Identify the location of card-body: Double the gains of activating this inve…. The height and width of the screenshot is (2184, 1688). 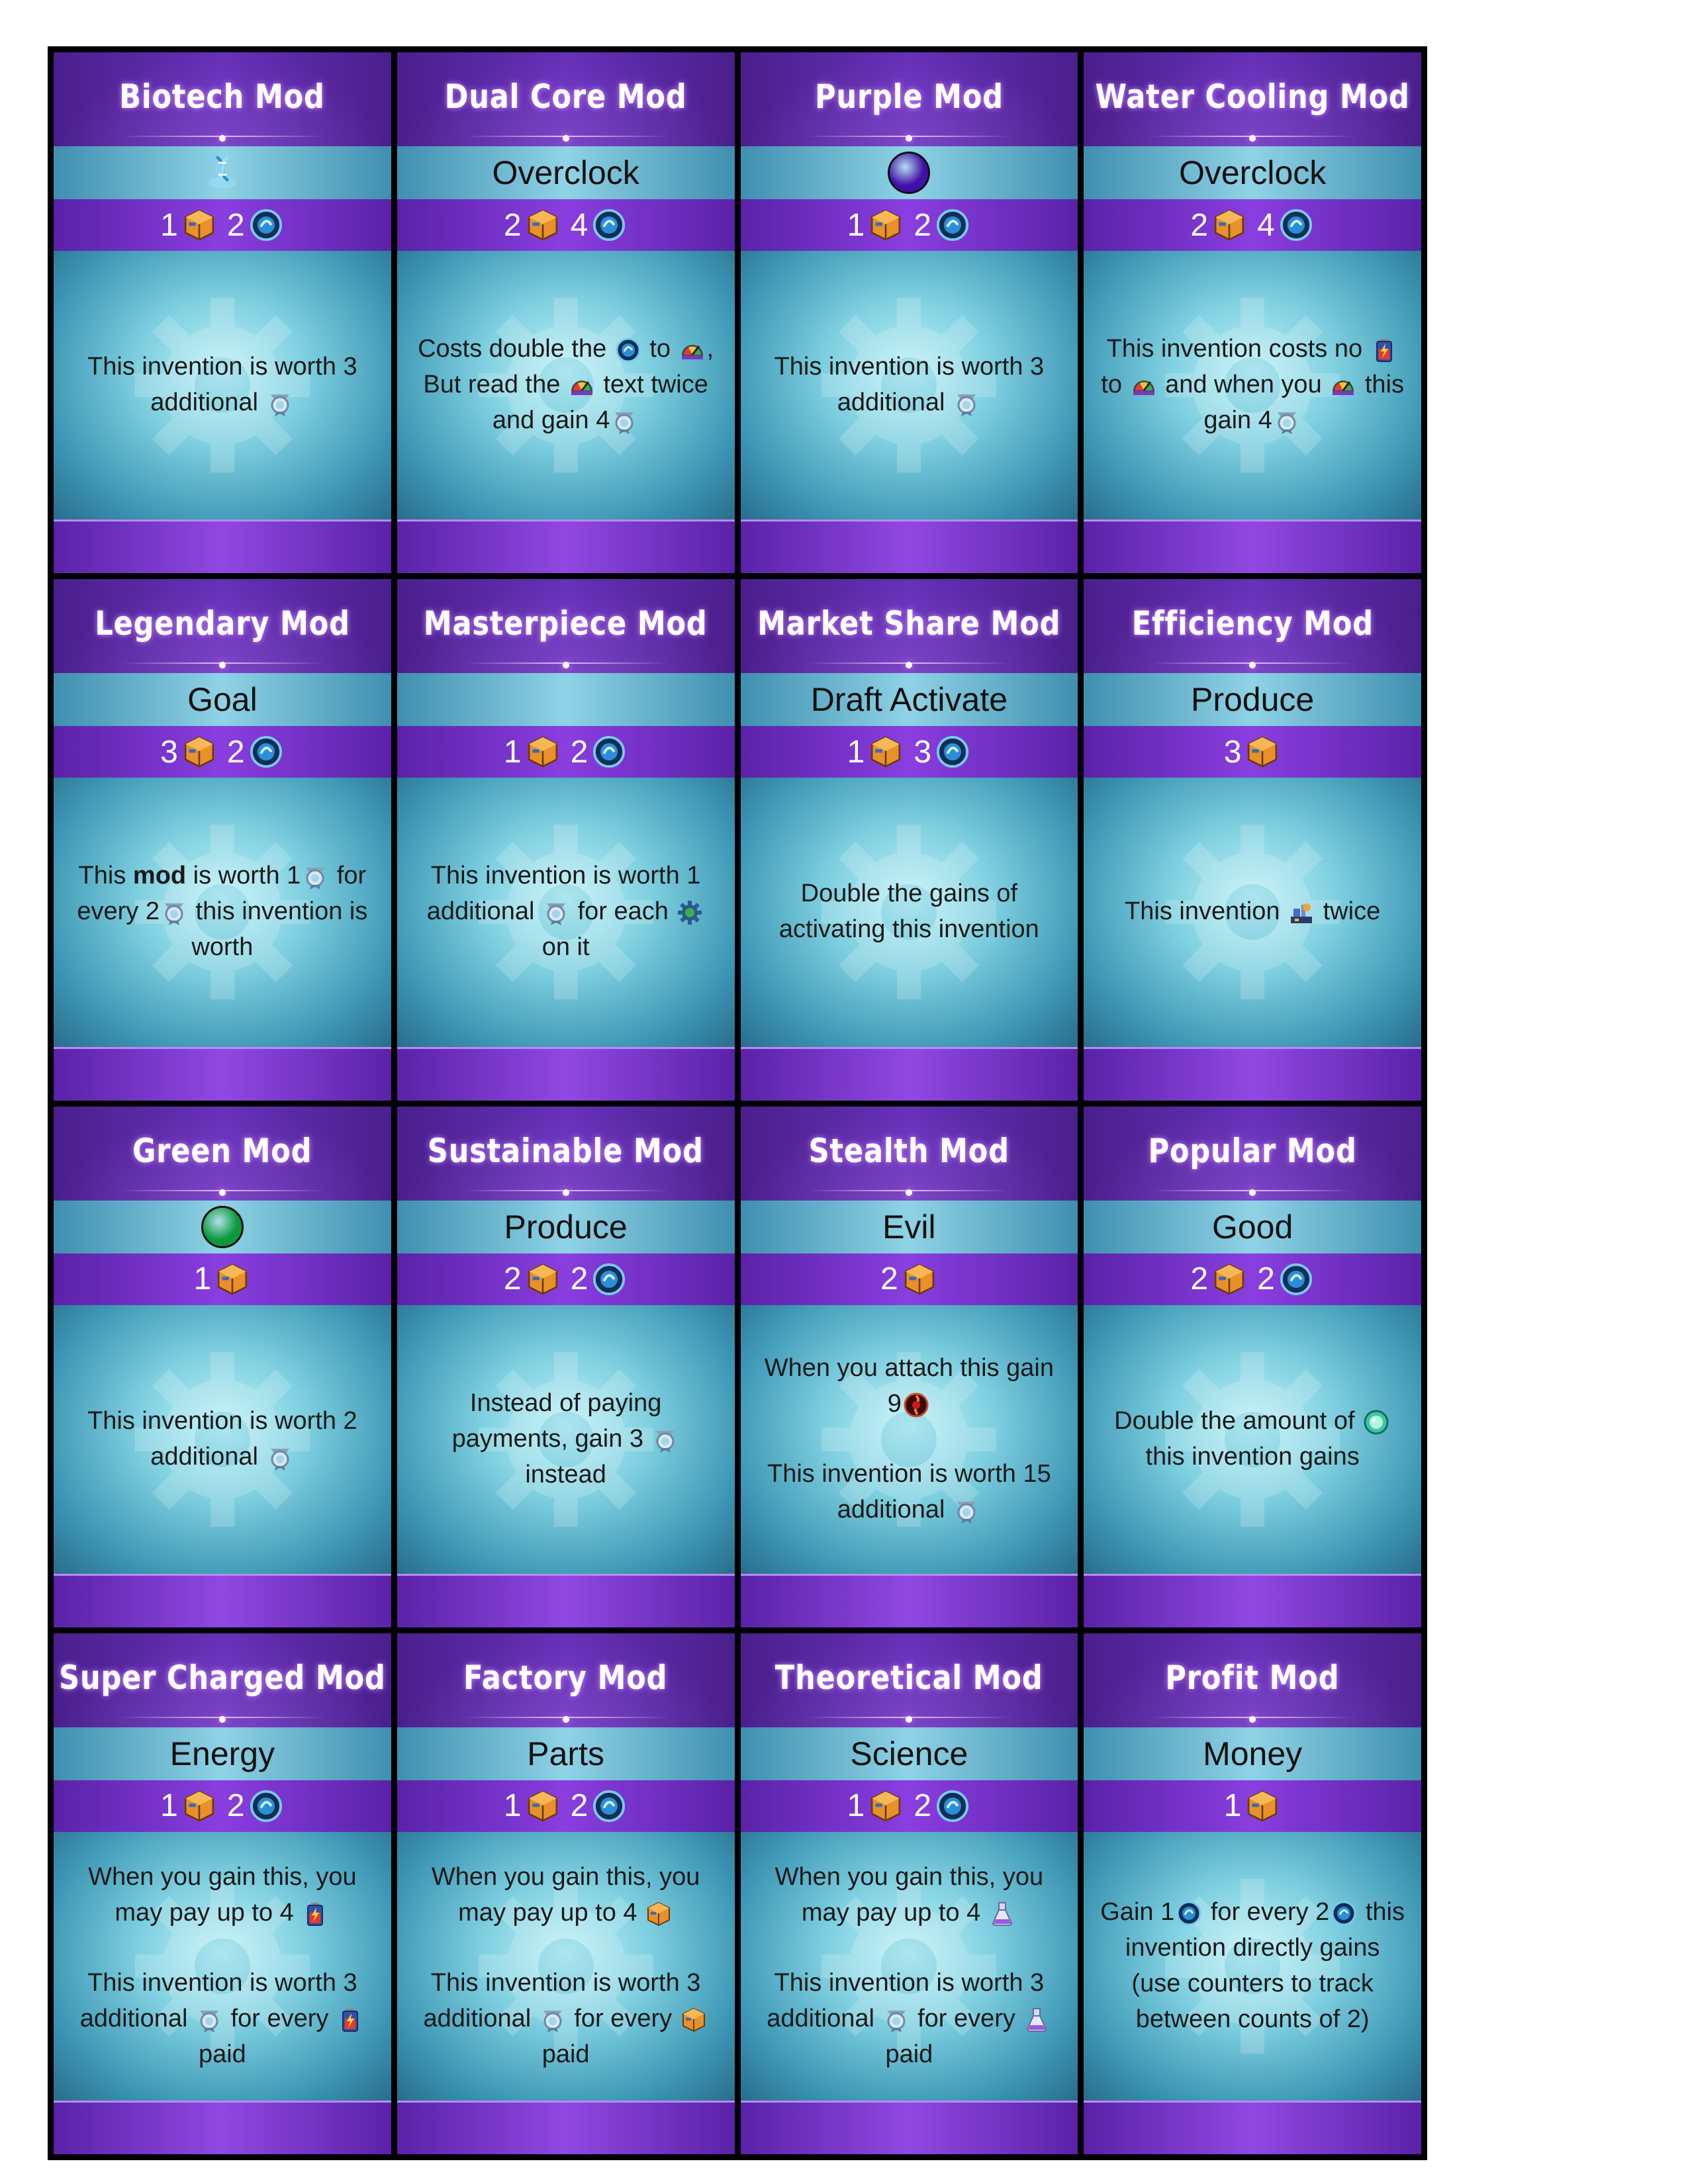
(909, 913).